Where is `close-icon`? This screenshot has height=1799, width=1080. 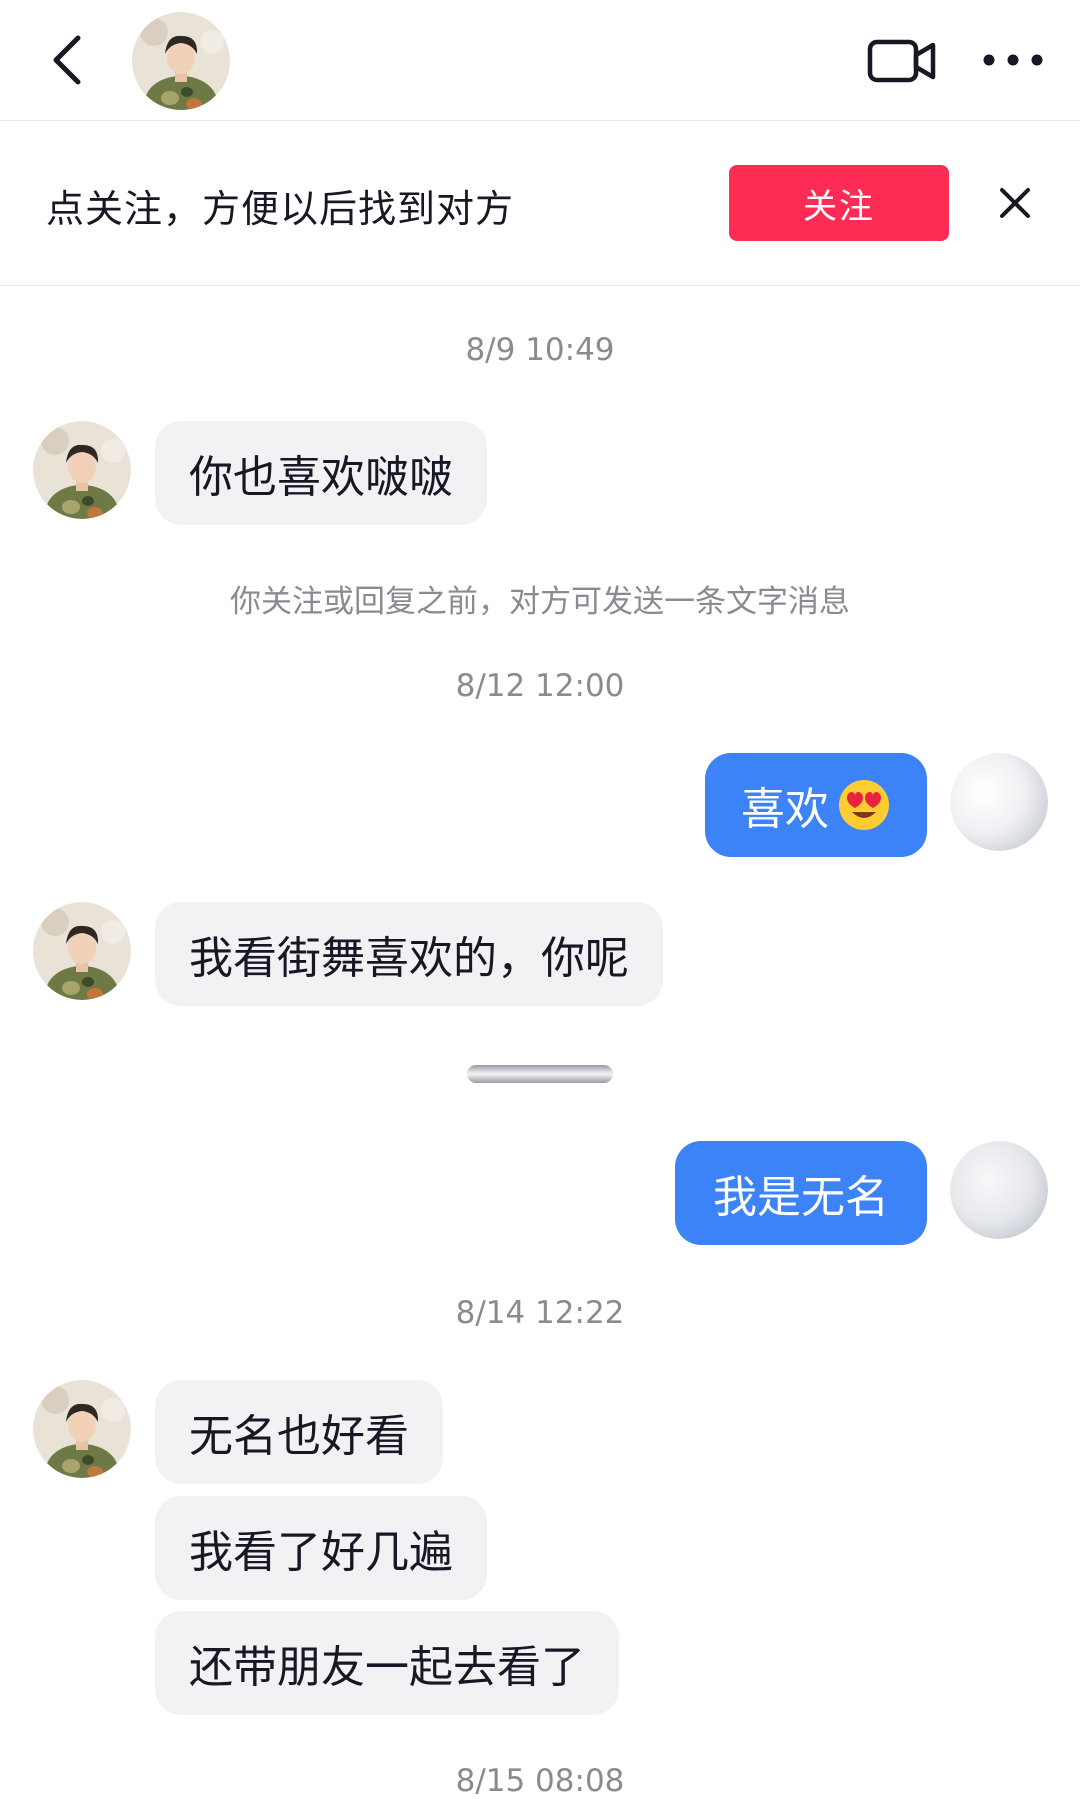
close-icon is located at coordinates (1015, 203).